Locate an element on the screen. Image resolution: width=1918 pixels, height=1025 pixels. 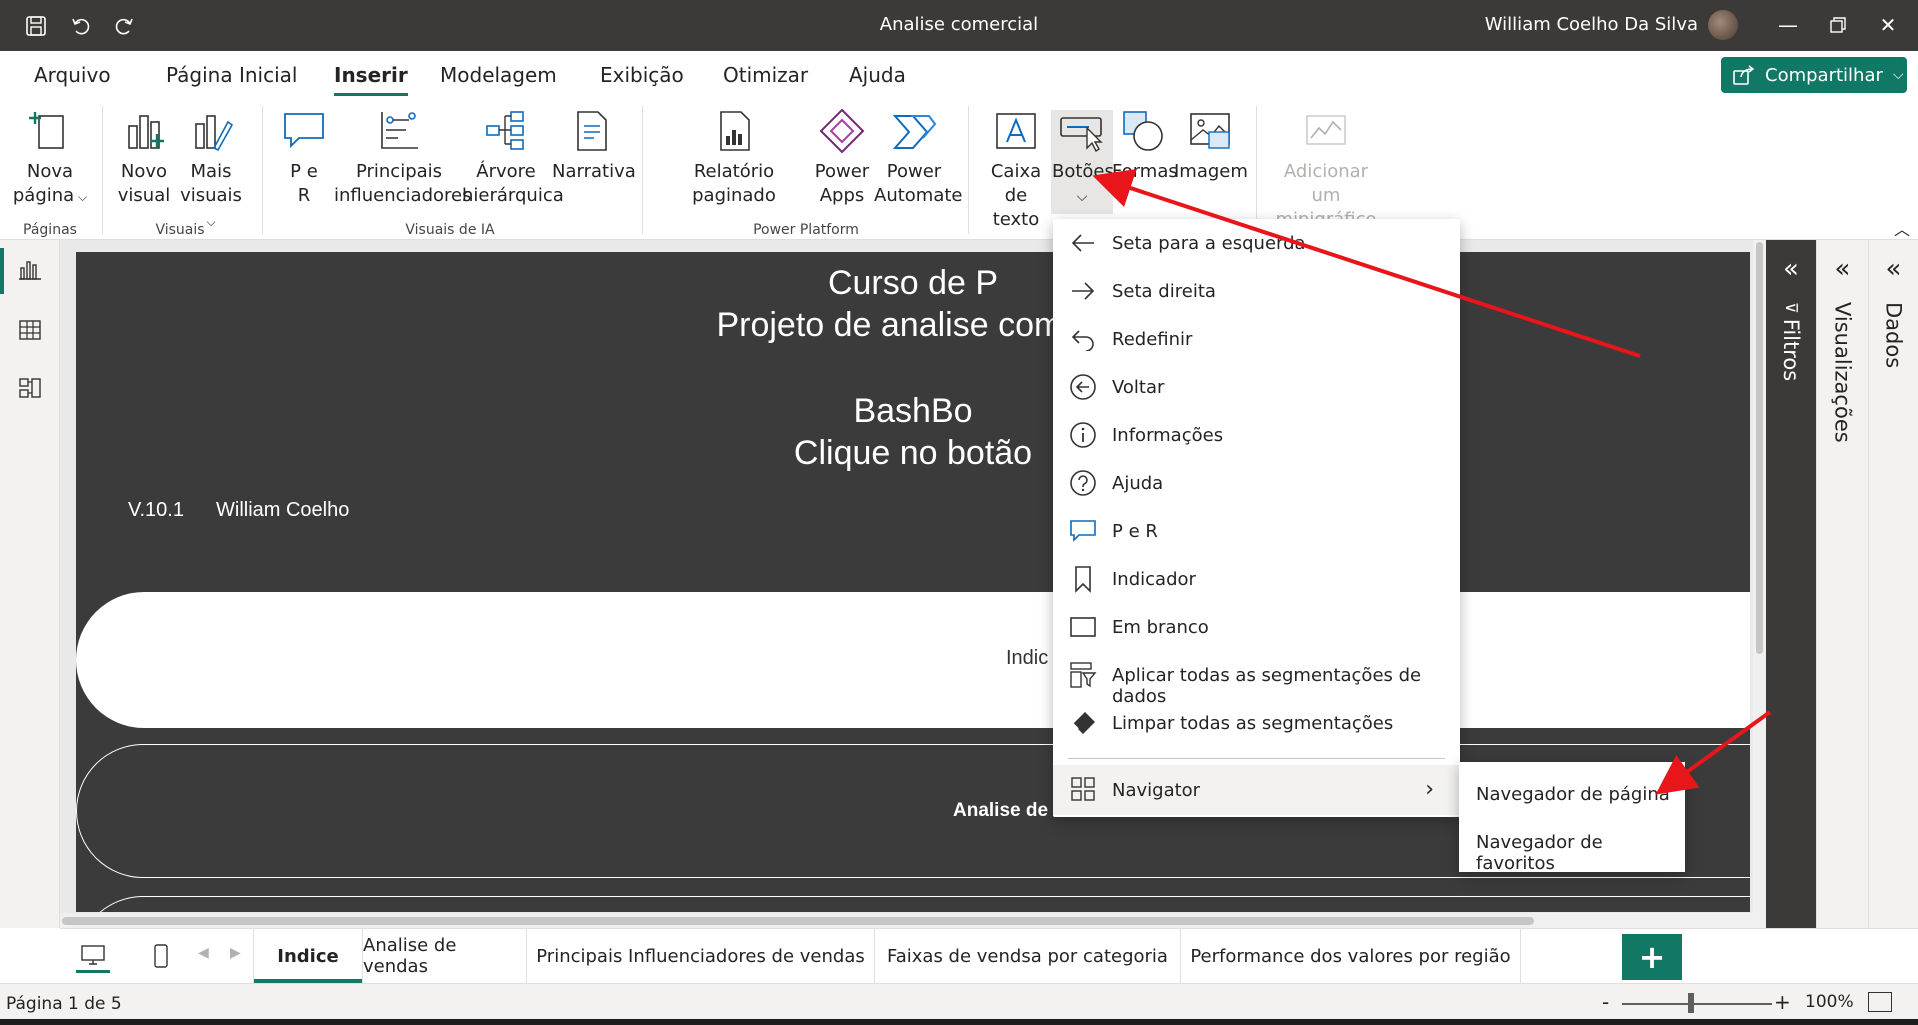
report-title-line2: Projeto de analise comerc is located at coordinates (913, 325).